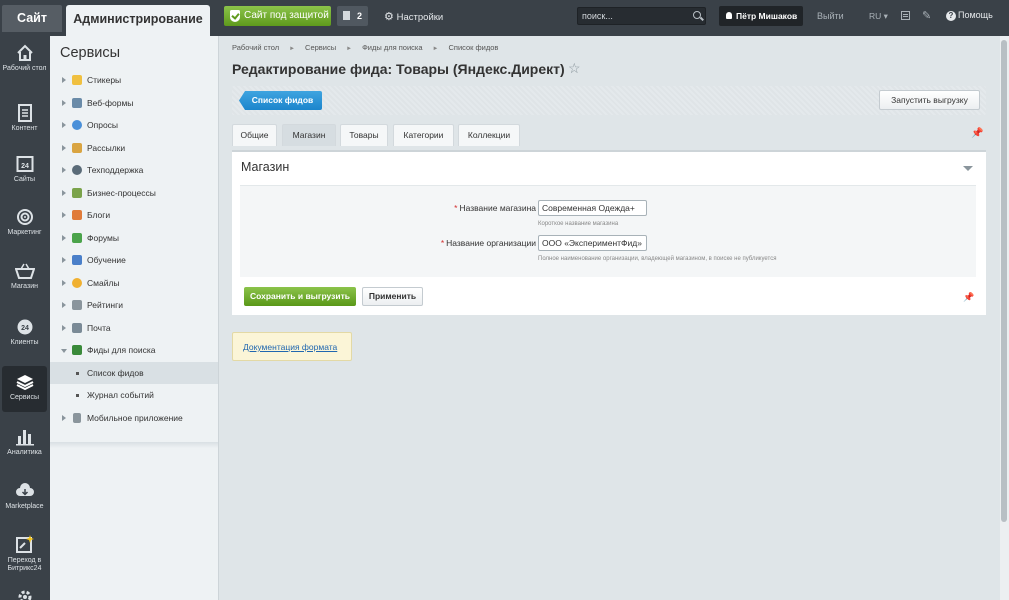  Describe the element at coordinates (134, 350) in the screenshot. I see `services-item-search-feeds: Фиды для поиска` at that location.